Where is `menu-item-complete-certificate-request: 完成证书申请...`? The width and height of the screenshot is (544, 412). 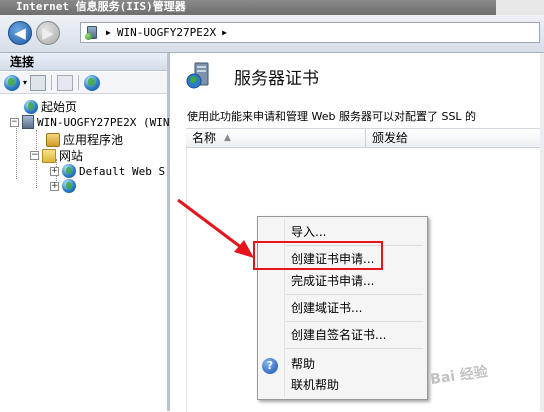 menu-item-complete-certificate-request: 完成证书申请... is located at coordinates (332, 281).